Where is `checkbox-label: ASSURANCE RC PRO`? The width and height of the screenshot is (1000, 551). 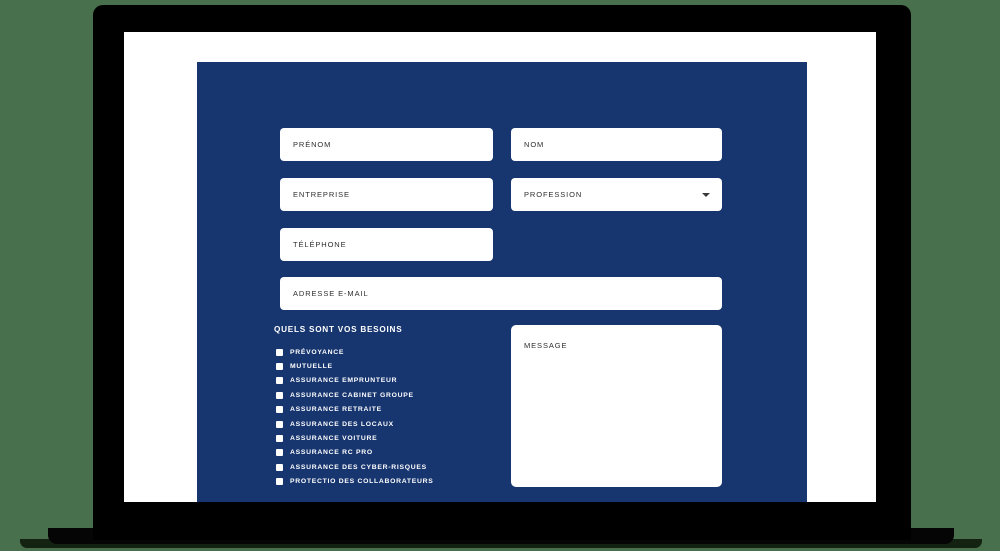 checkbox-label: ASSURANCE RC PRO is located at coordinates (331, 453).